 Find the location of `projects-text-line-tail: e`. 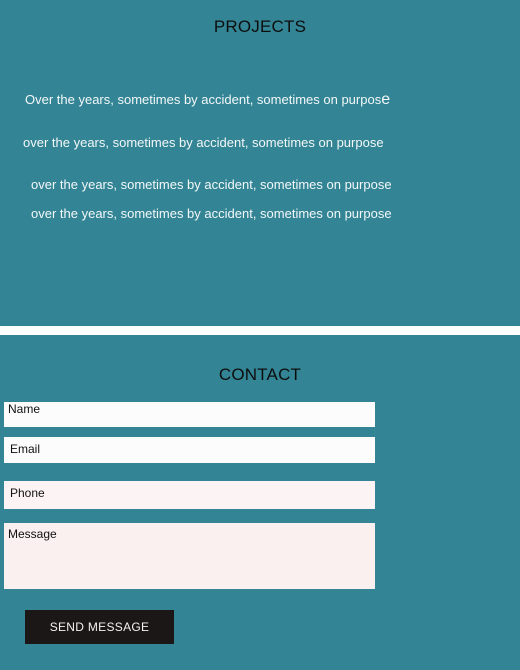

projects-text-line-tail: e is located at coordinates (386, 99).